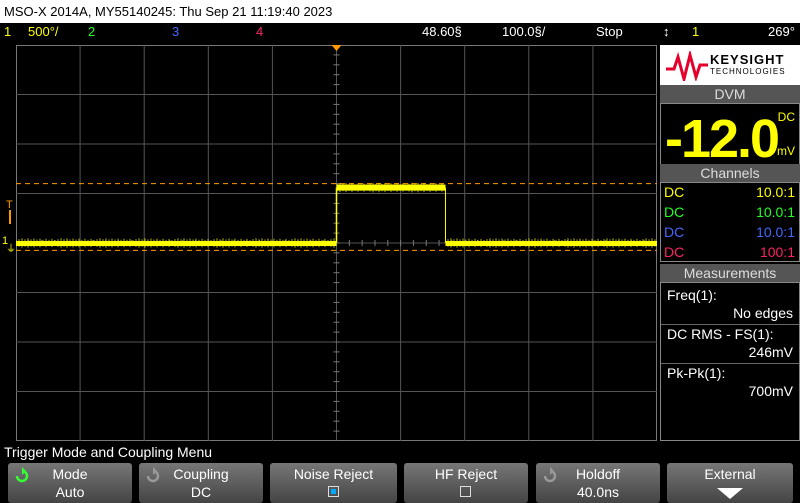 This screenshot has height=503, width=800. What do you see at coordinates (781, 32) in the screenshot?
I see `trigger-level: 269°` at bounding box center [781, 32].